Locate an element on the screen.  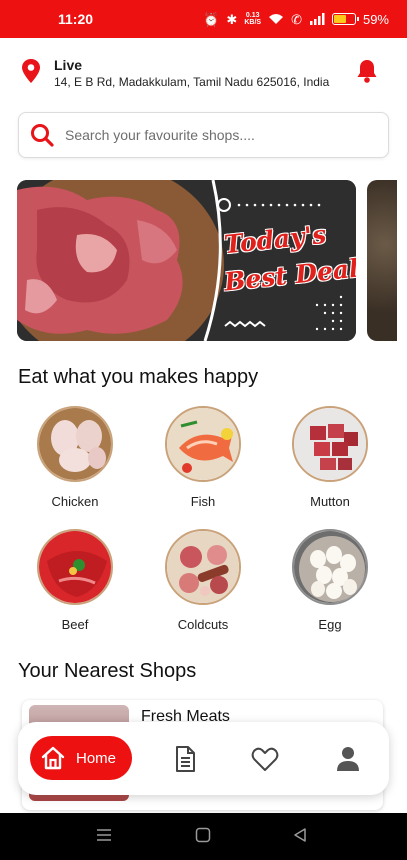
category-label: Mutton is located at coordinates (330, 501).